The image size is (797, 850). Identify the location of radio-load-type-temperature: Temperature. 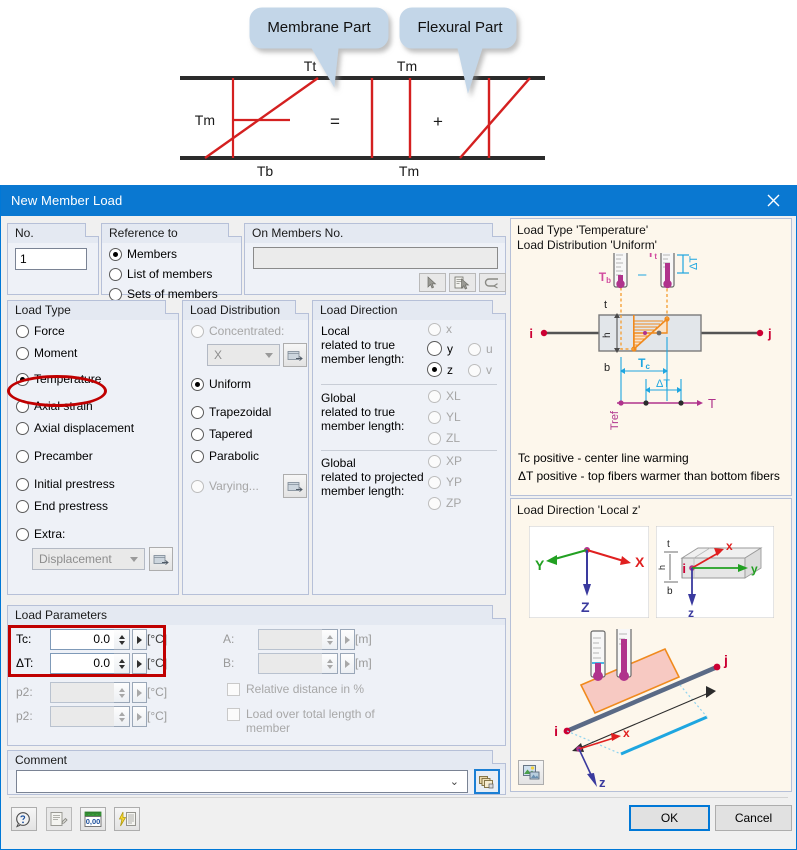
(58, 379).